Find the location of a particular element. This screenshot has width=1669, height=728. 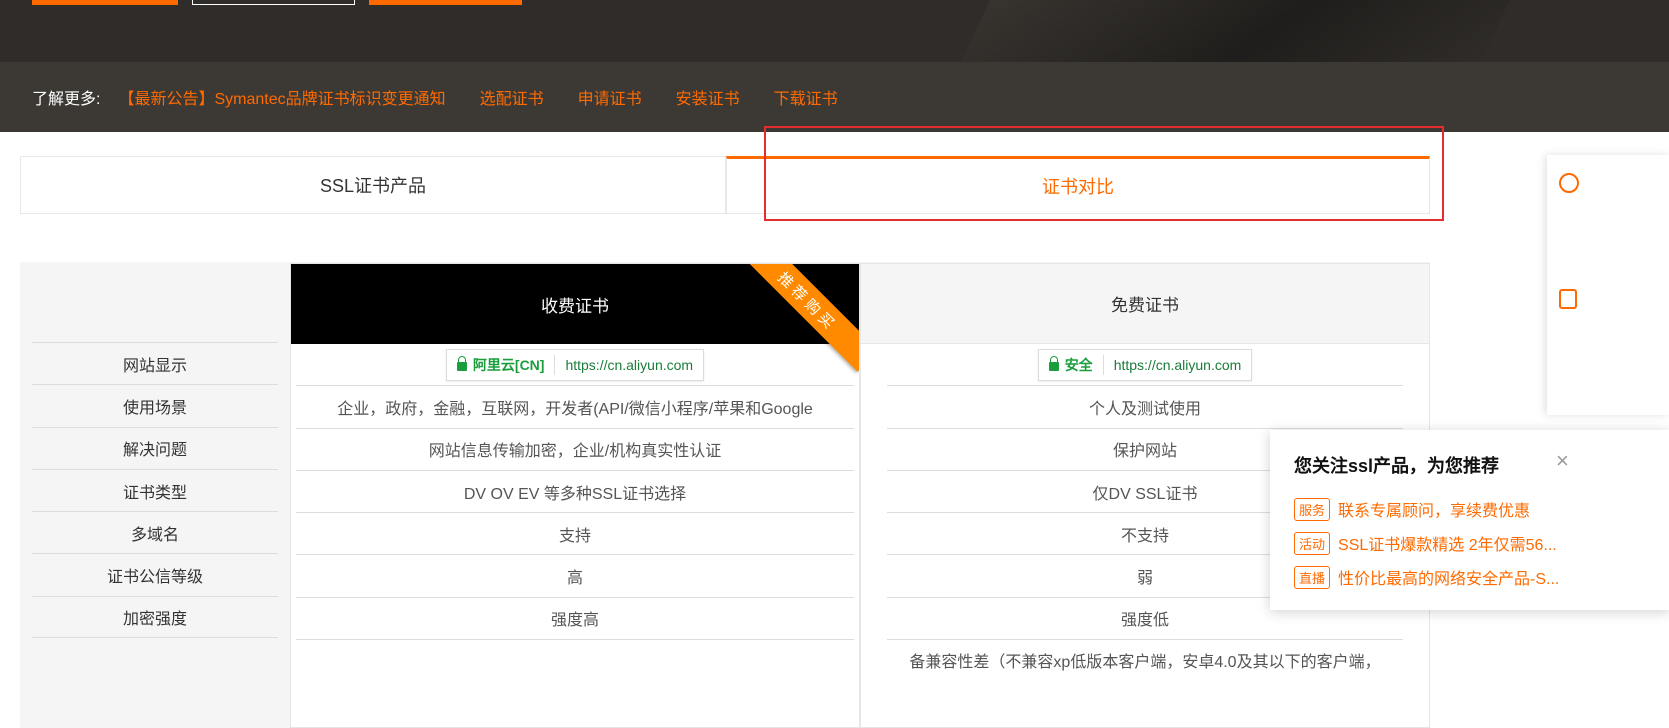

link-announcement: 【最新公告】Symantec品牌证书标识变更通知 is located at coordinates (281, 97).